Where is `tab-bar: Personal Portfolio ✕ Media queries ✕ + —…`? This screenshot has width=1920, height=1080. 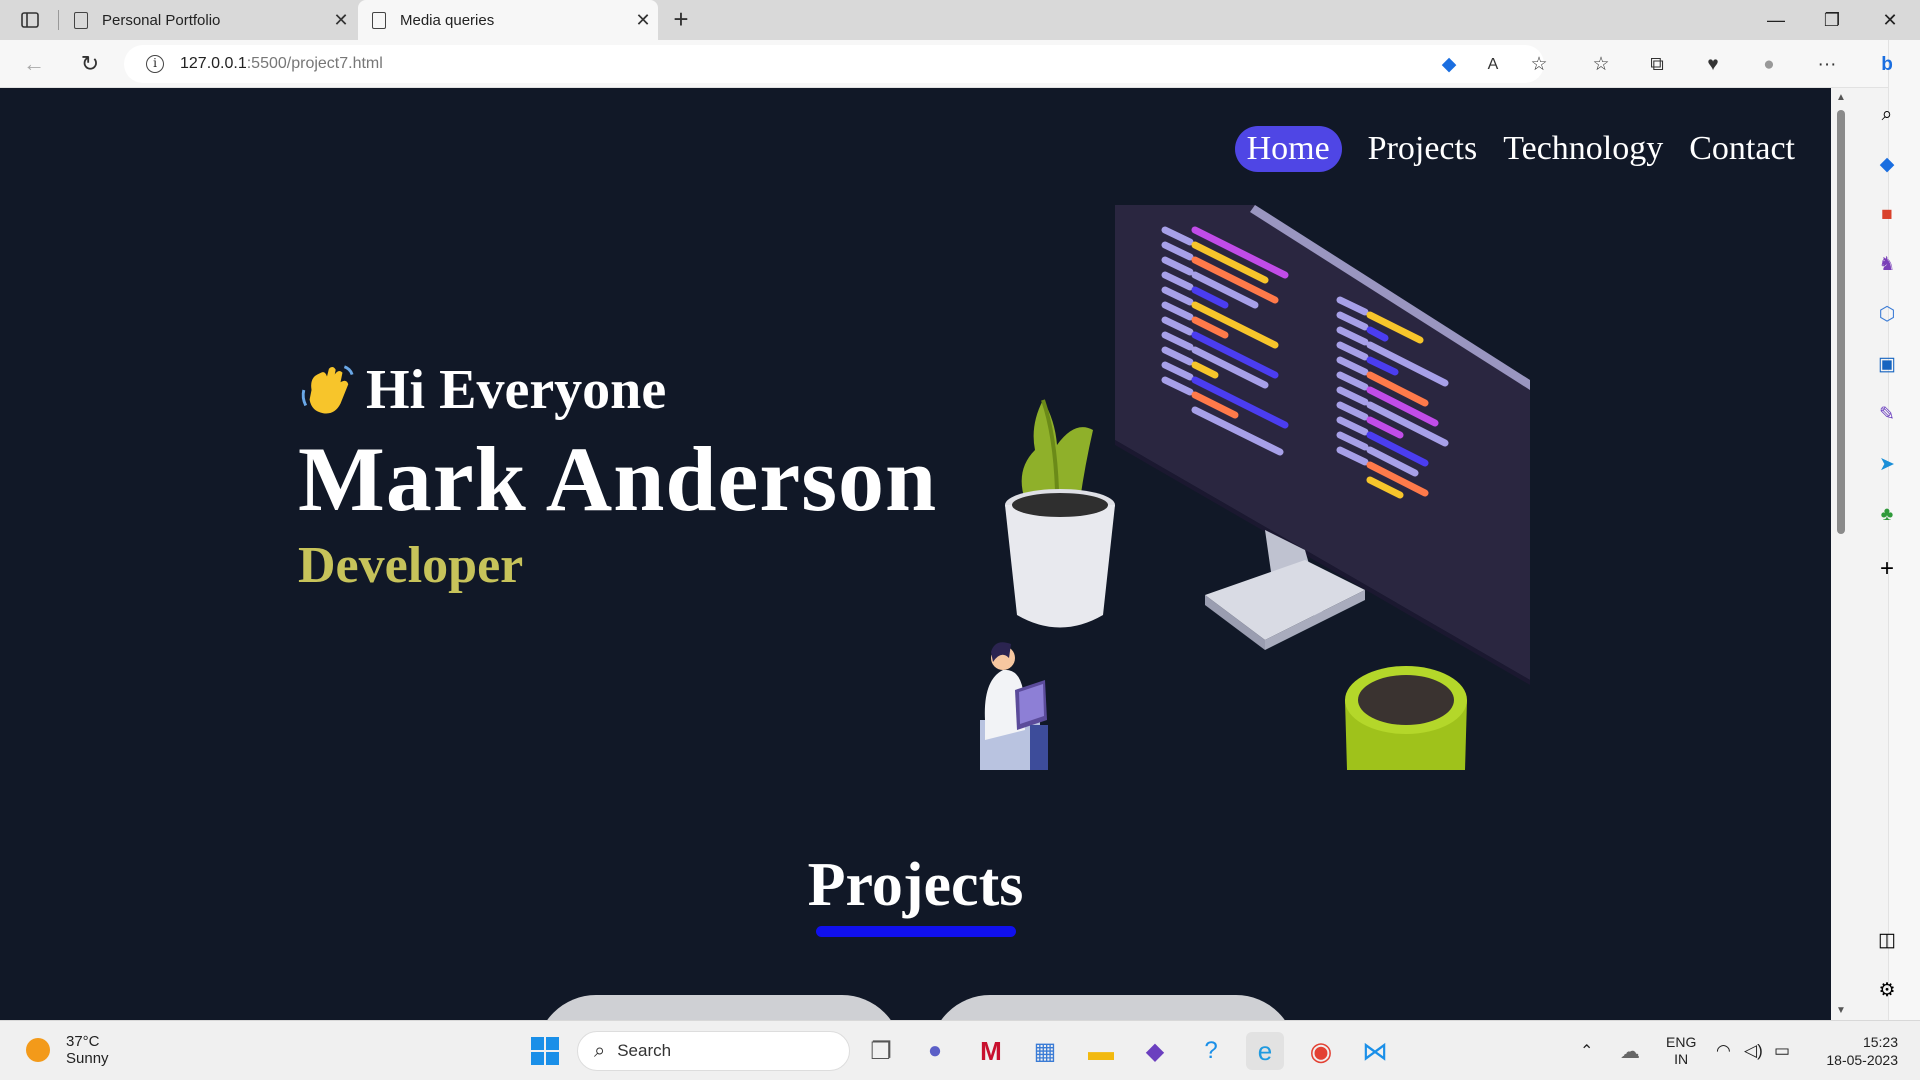 tab-bar: Personal Portfolio ✕ Media queries ✕ + —… is located at coordinates (960, 20).